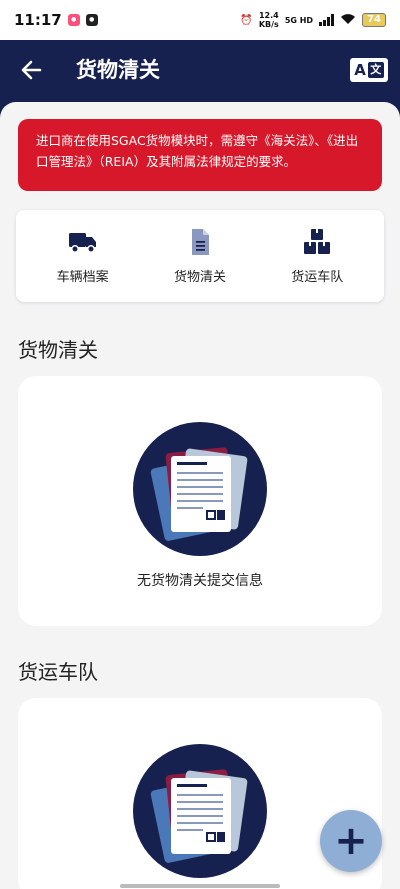 The height and width of the screenshot is (889, 400). I want to click on battery-icon: 74, so click(374, 20).